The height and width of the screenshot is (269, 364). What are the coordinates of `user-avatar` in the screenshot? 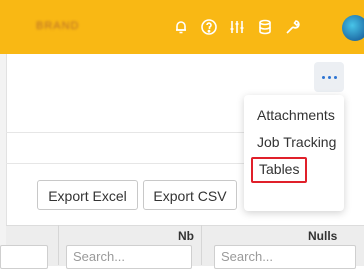 It's located at (353, 28).